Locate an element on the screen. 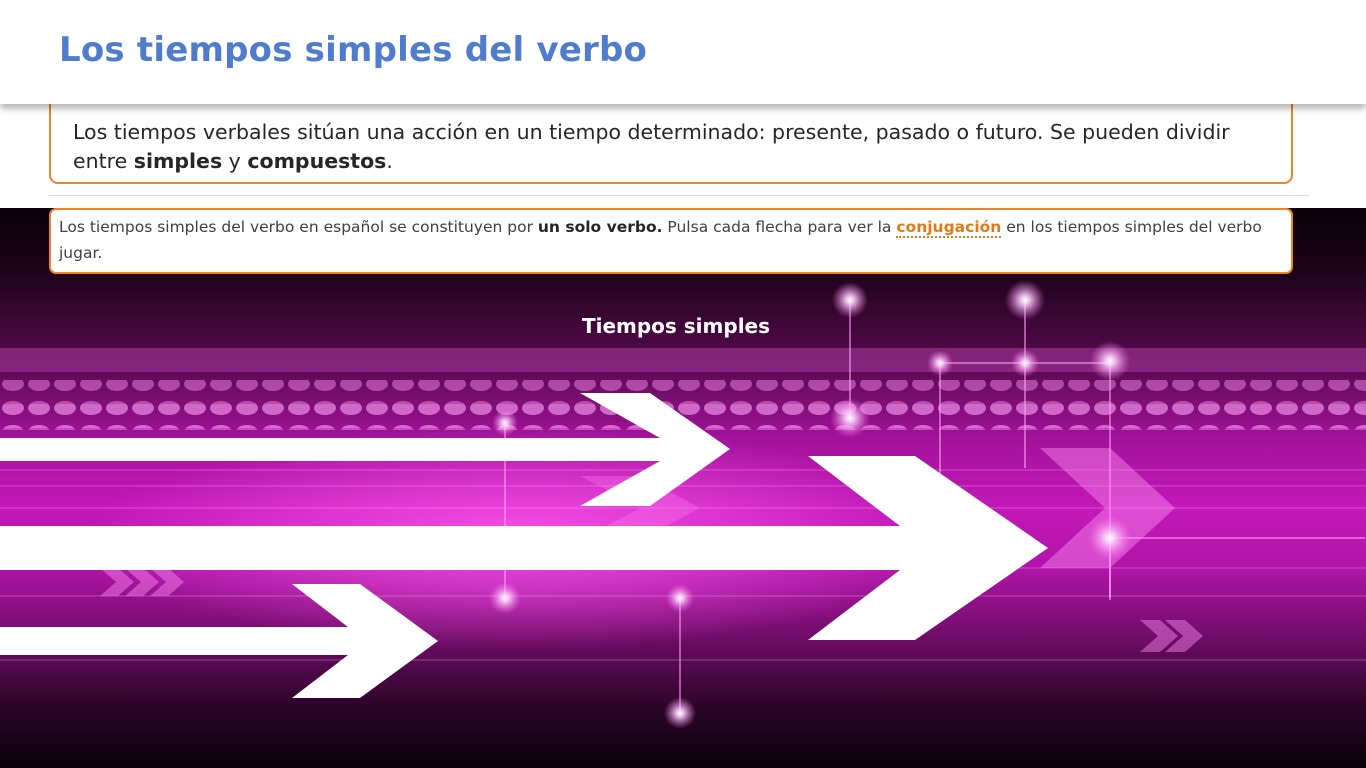  slide-header: Los tiempos simples del verbo is located at coordinates (683, 52).